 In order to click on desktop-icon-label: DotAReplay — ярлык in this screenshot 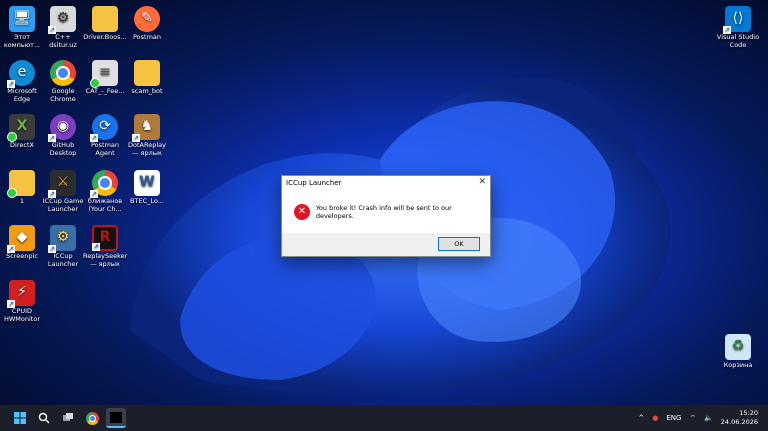, I will do `click(147, 149)`.